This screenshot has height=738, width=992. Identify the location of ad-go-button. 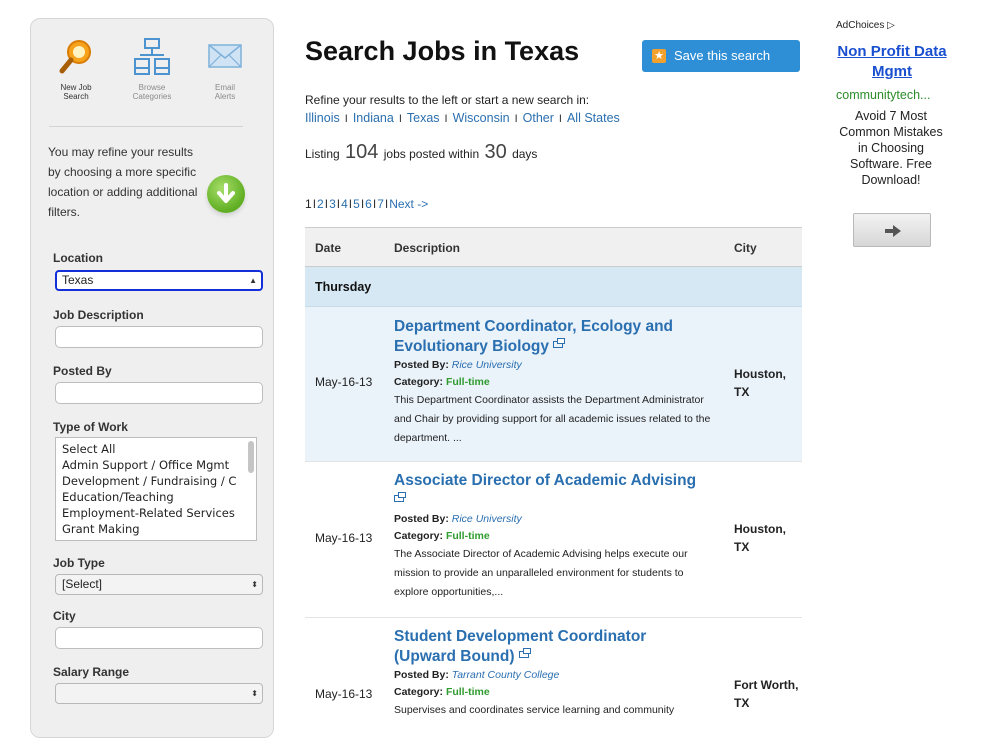
(892, 230).